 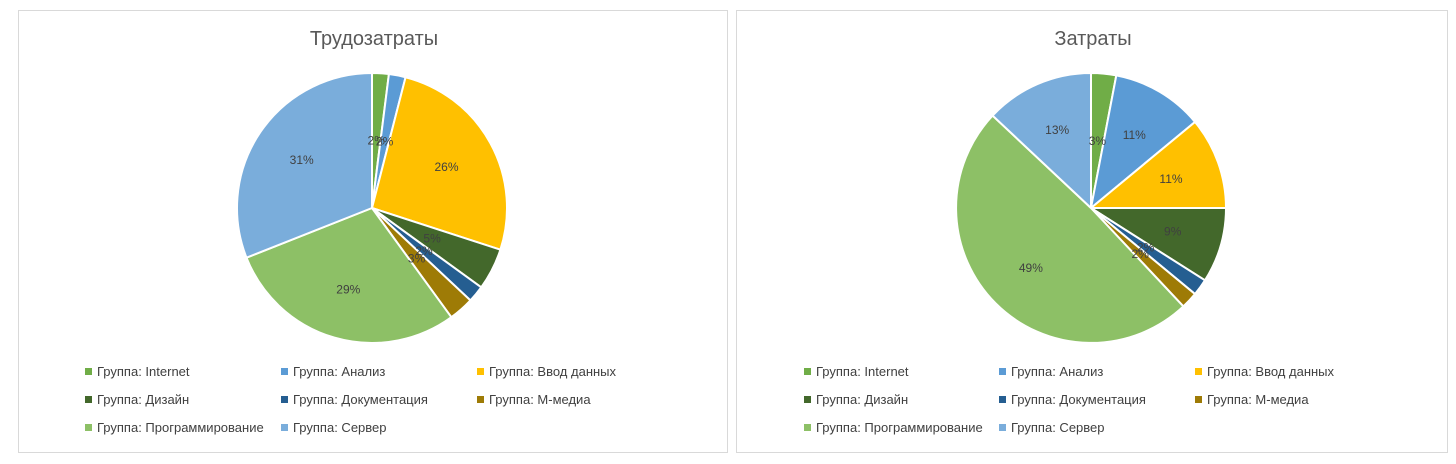 I want to click on data-label: 49%, so click(x=1031, y=268).